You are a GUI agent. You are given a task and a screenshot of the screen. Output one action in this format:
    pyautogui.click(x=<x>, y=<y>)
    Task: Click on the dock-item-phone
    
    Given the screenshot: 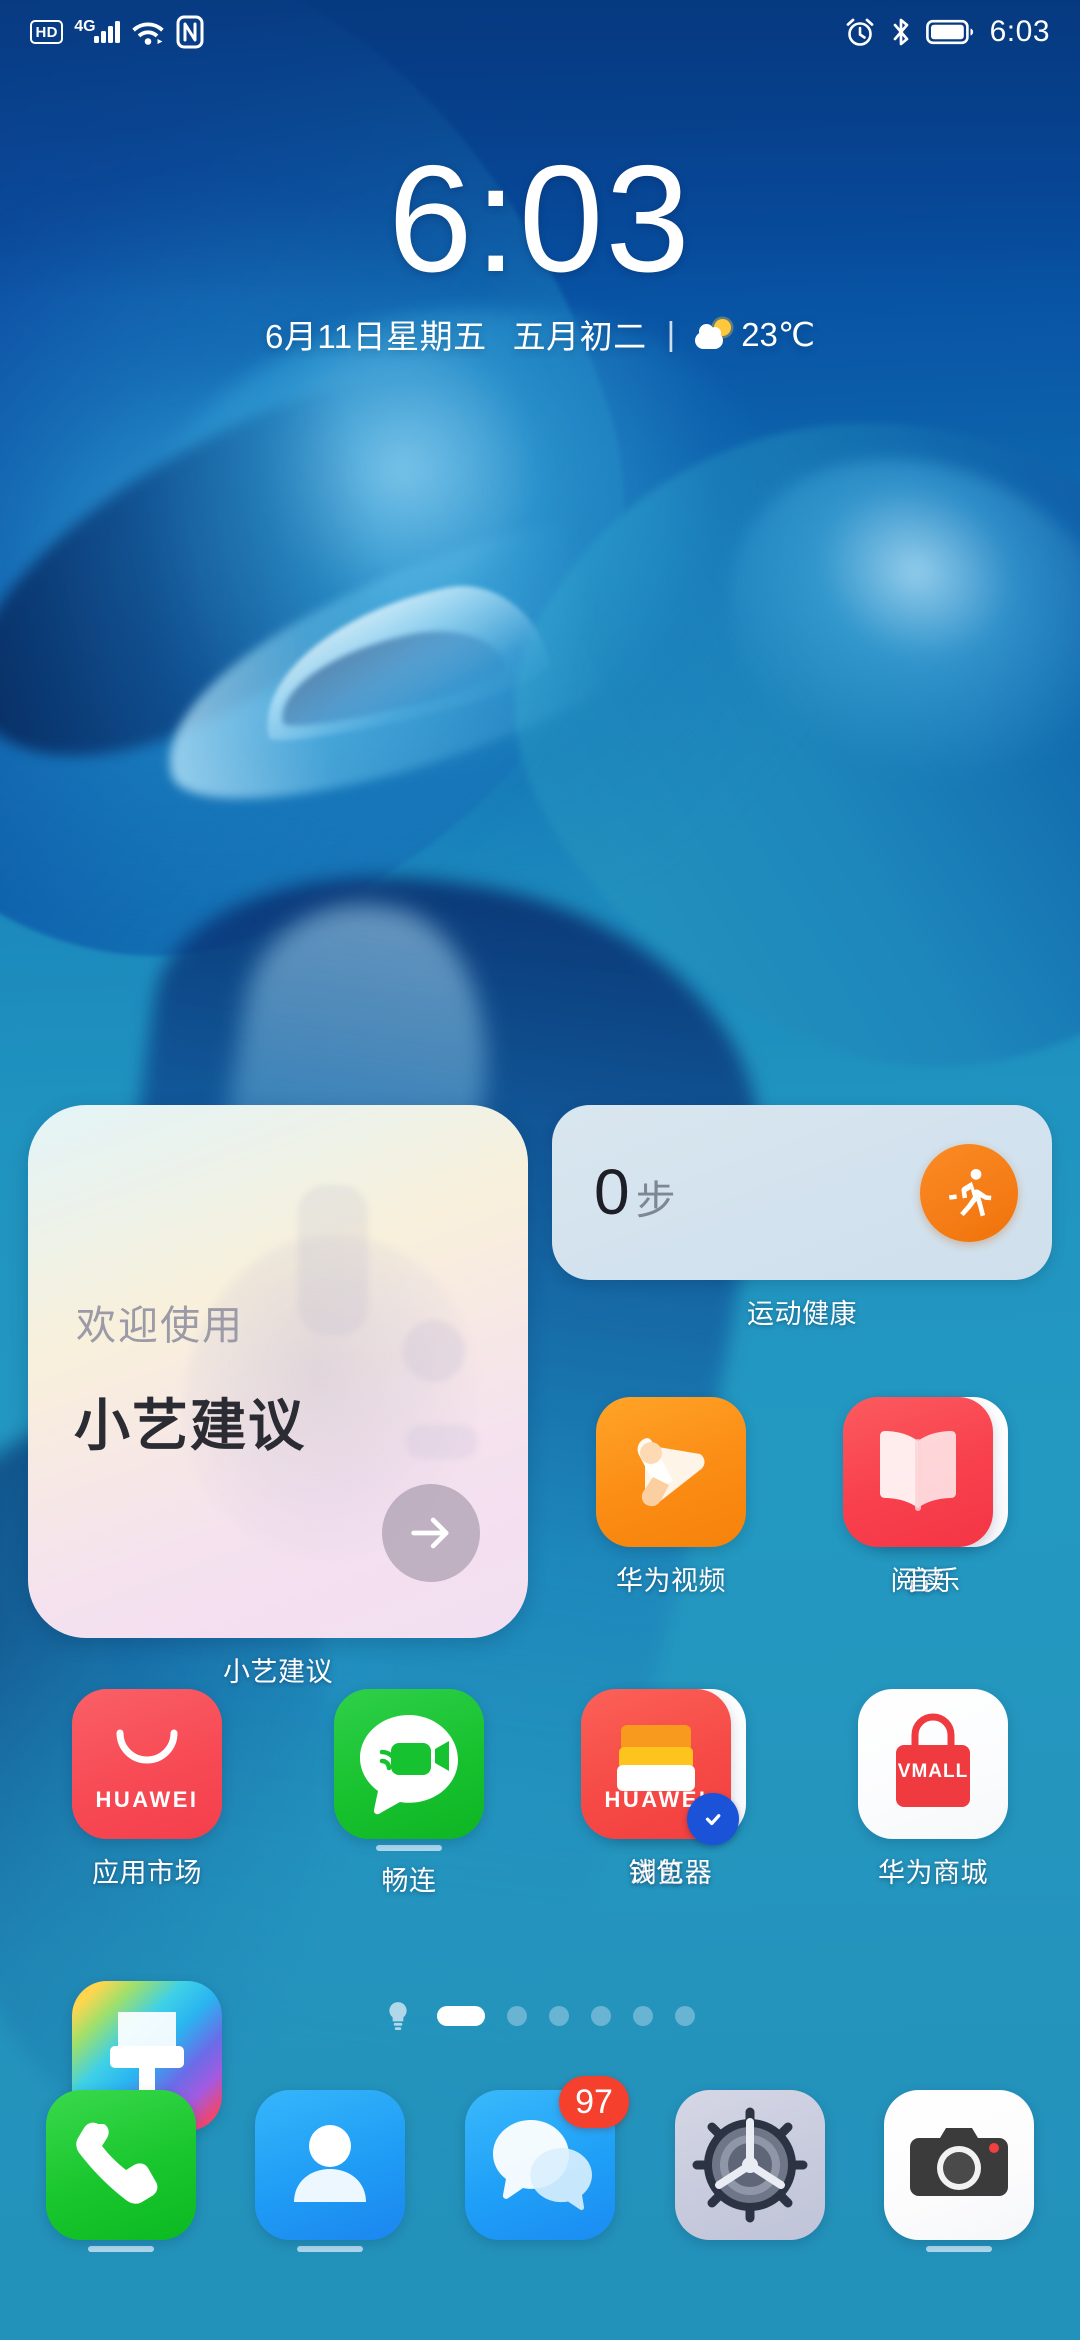 What is the action you would take?
    pyautogui.click(x=121, y=2200)
    